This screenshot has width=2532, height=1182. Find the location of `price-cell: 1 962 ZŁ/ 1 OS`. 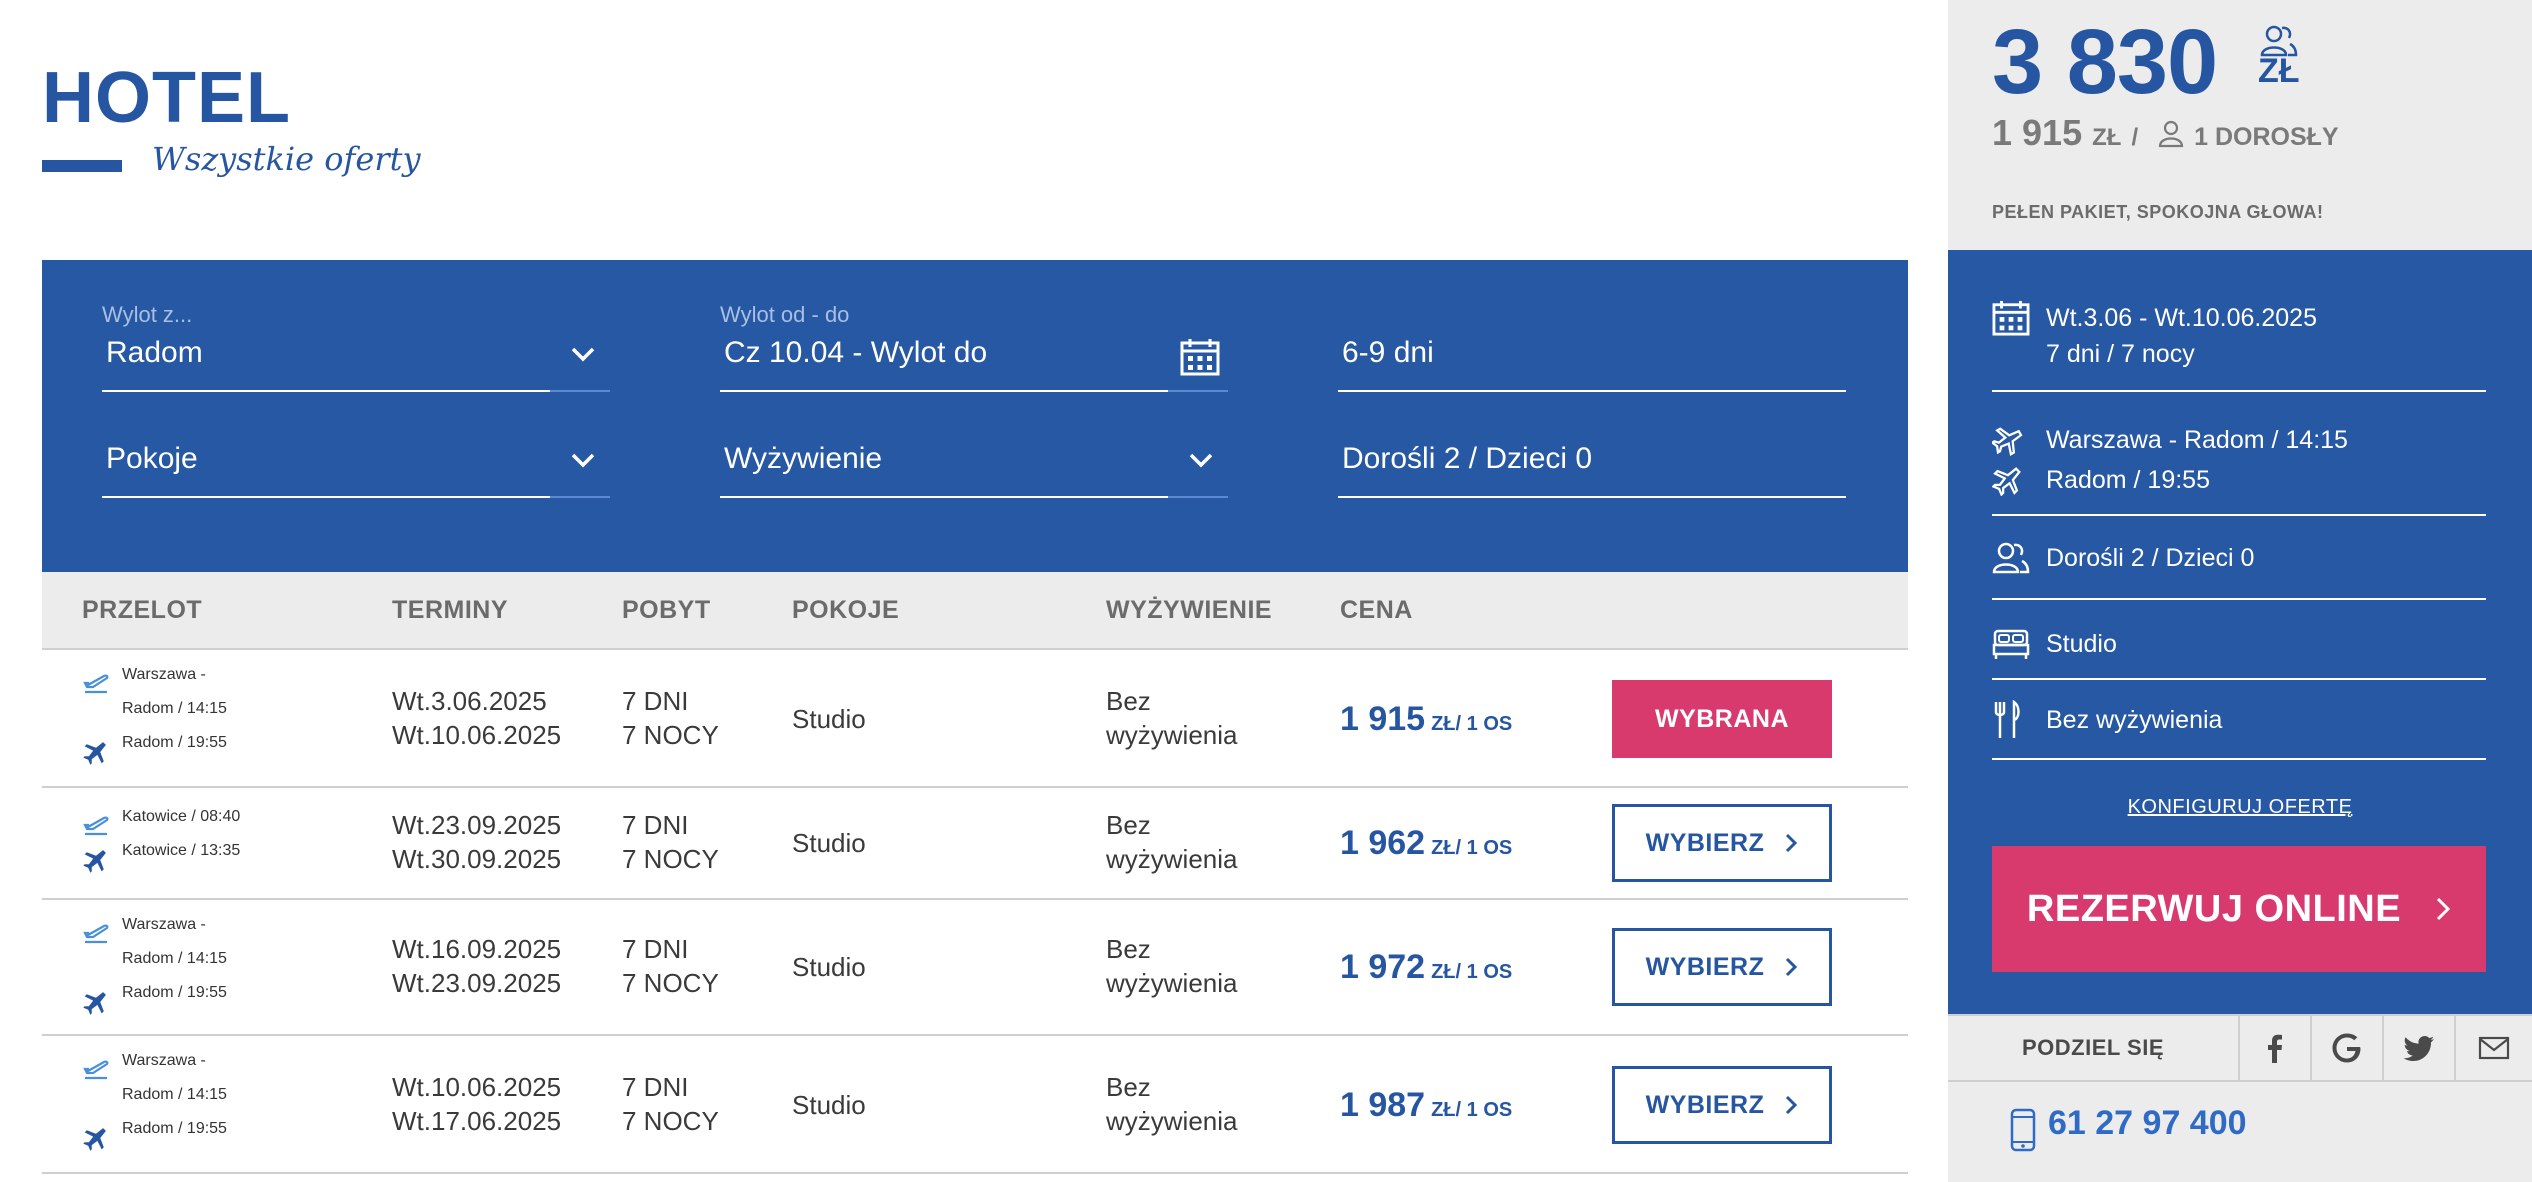

price-cell: 1 962 ZŁ/ 1 OS is located at coordinates (1426, 843).